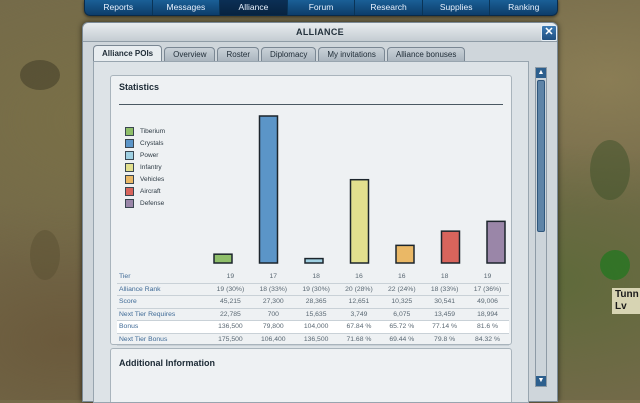  I want to click on table-cell: 27,300, so click(273, 302).